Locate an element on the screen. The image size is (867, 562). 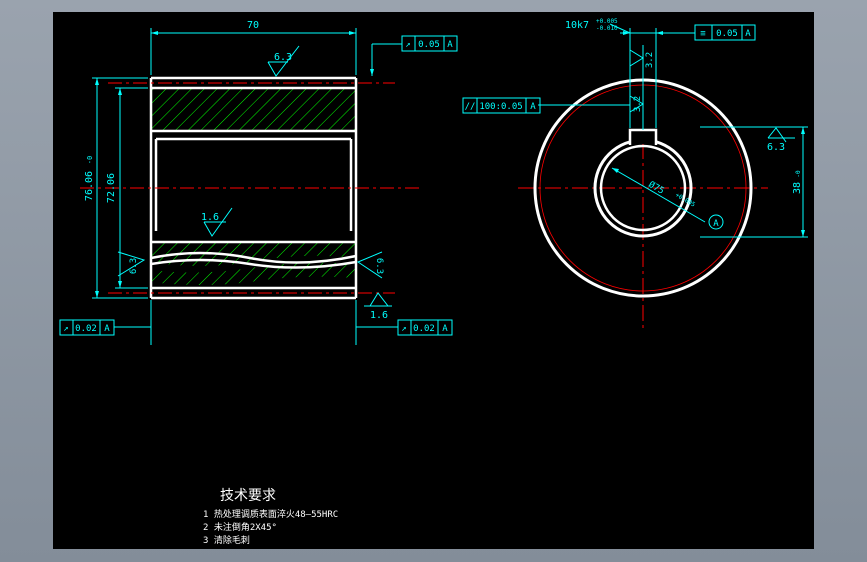
notes-line-2: 2 未注倒角2X45° is located at coordinates (240, 527).